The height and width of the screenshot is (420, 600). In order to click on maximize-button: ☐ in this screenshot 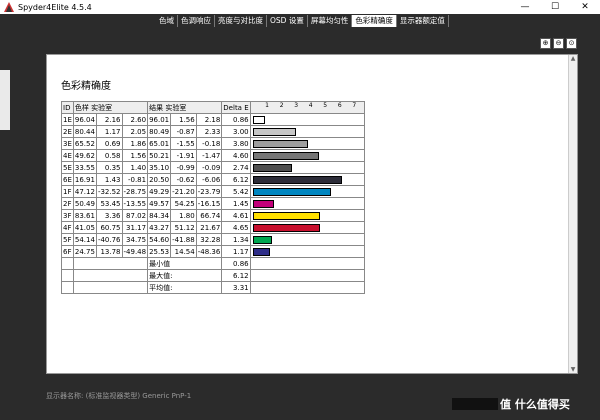, I will do `click(555, 7)`.